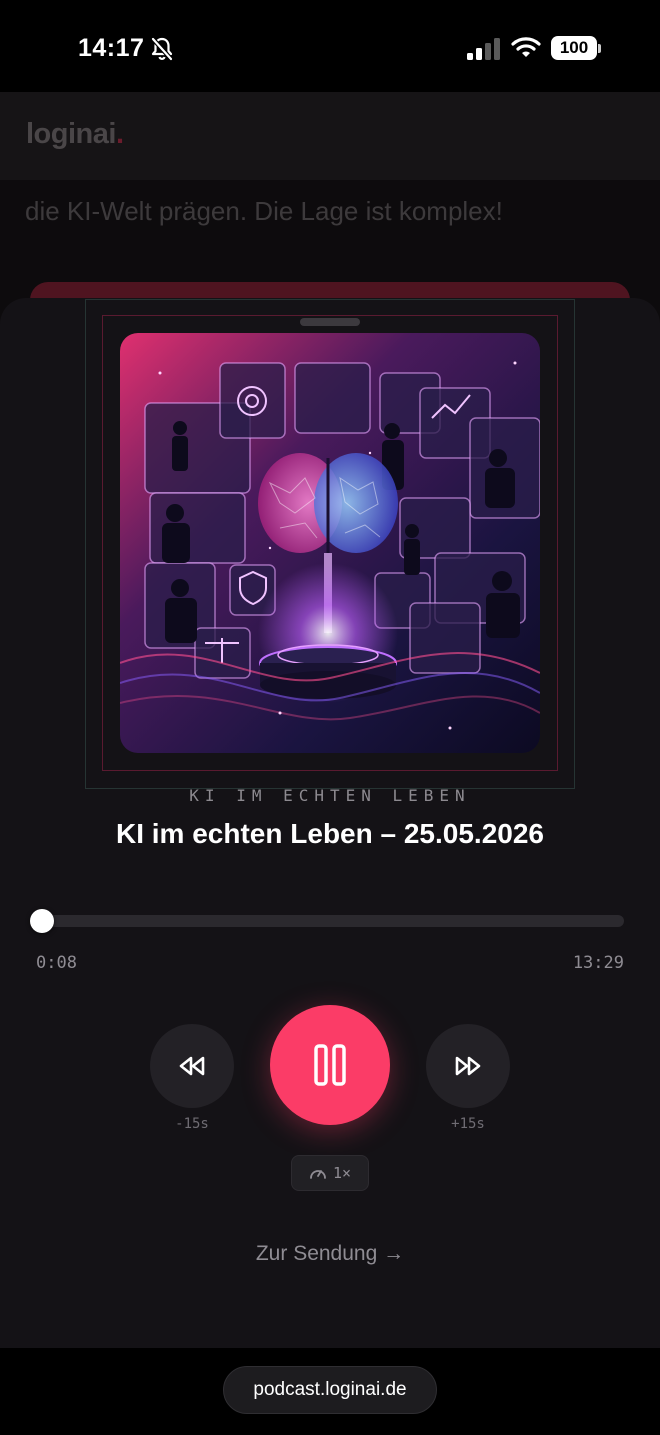  Describe the element at coordinates (526, 47) in the screenshot. I see `wifi-icon` at that location.